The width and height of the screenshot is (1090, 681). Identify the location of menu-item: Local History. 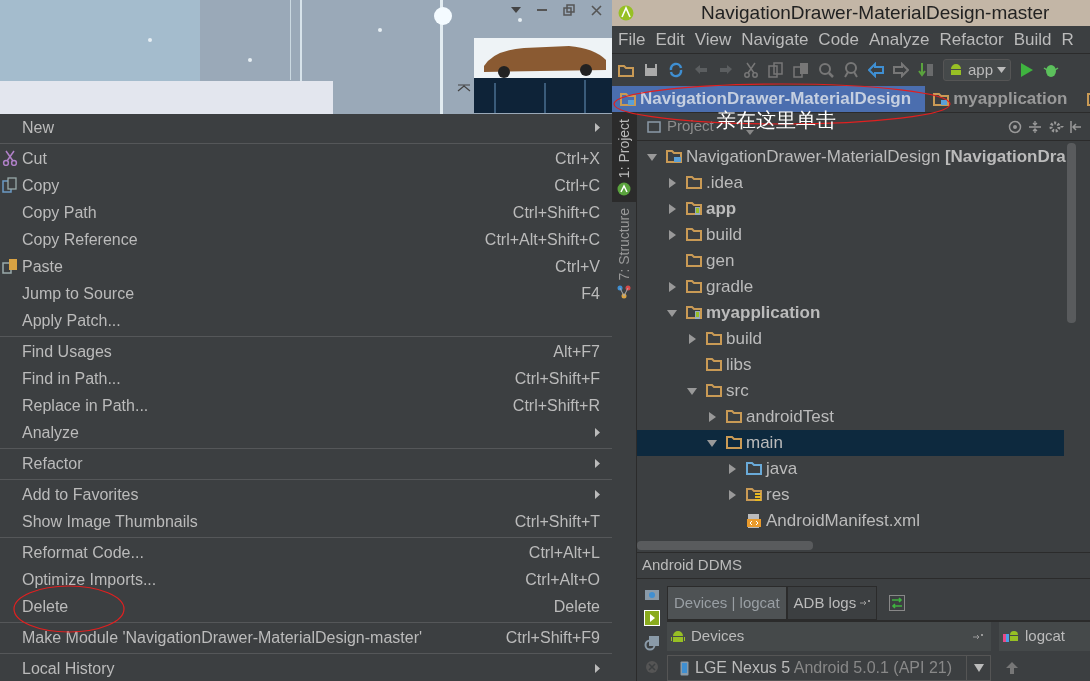
(306, 668).